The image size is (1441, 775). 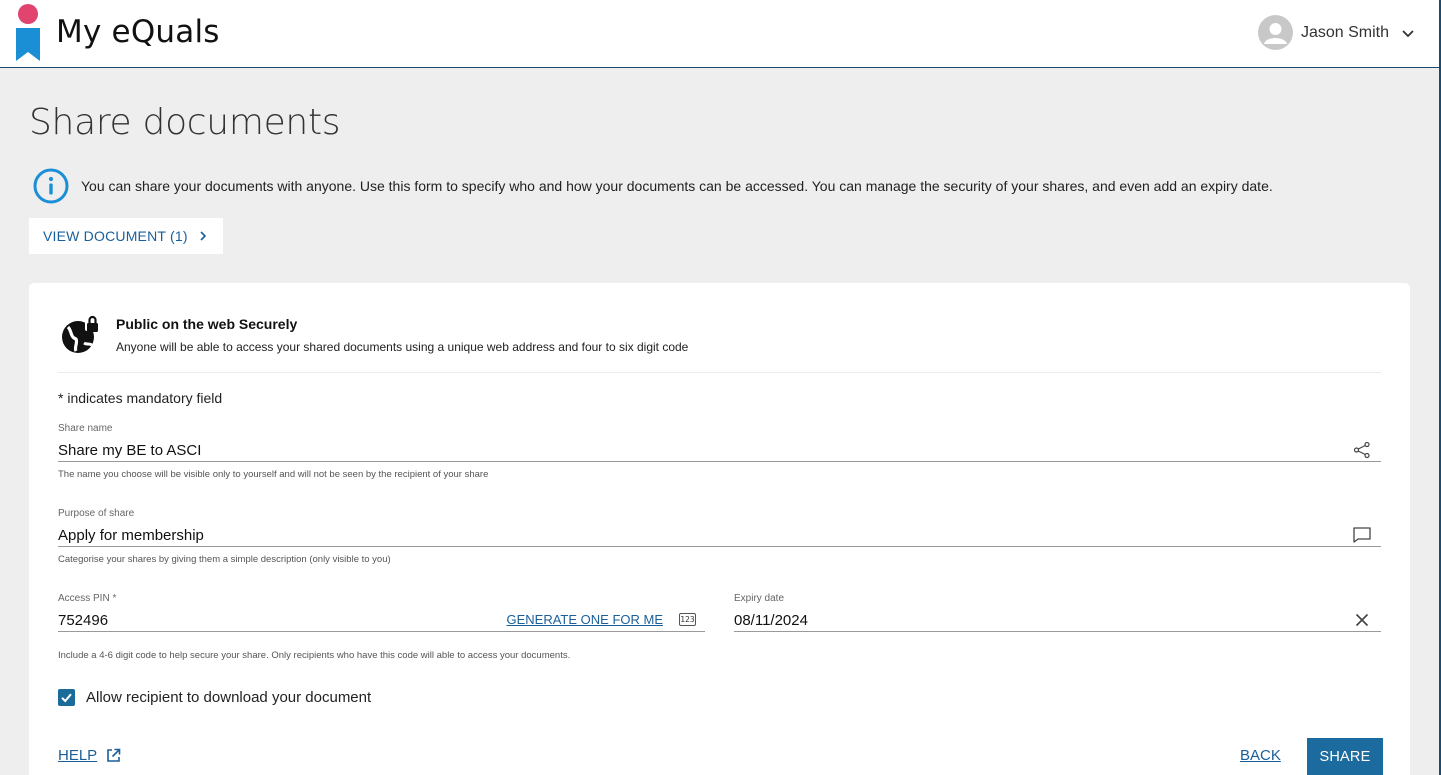 What do you see at coordinates (207, 324) in the screenshot?
I see `share-type-title: Public on the web Securely` at bounding box center [207, 324].